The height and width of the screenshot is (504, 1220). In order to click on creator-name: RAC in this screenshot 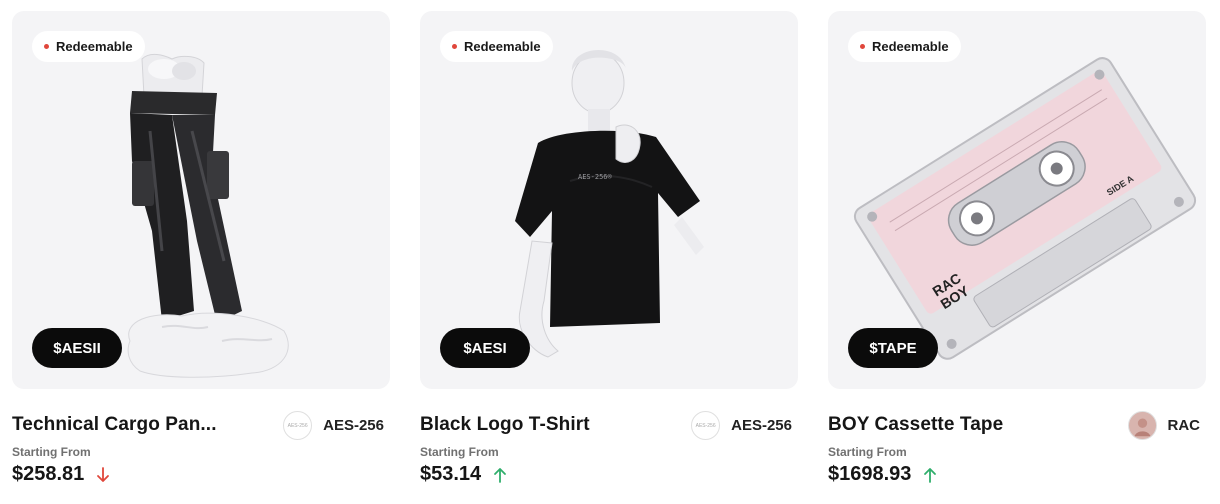, I will do `click(1184, 425)`.